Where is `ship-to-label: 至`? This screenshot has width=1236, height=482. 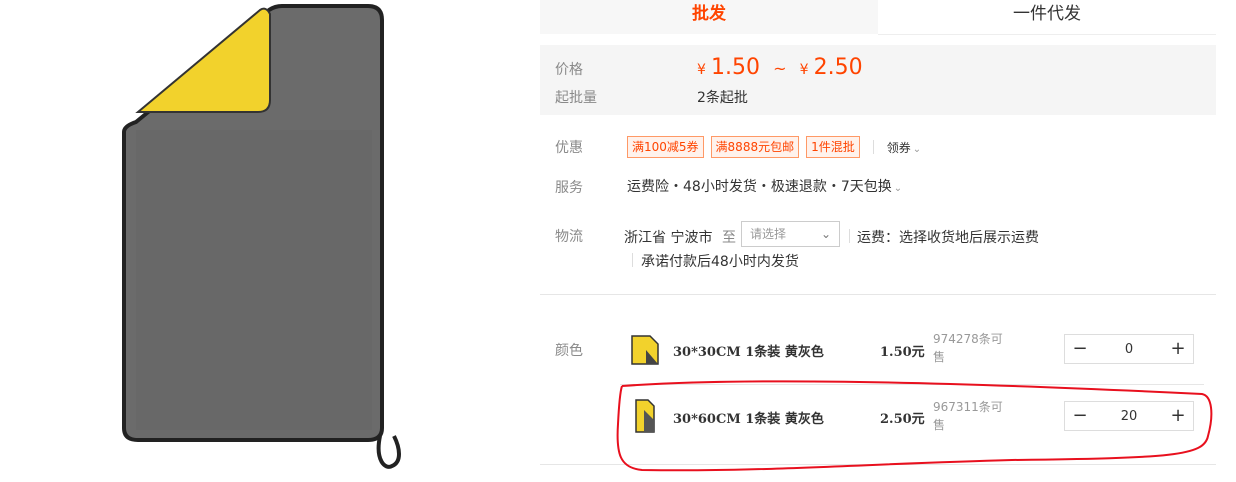
ship-to-label: 至 is located at coordinates (729, 238).